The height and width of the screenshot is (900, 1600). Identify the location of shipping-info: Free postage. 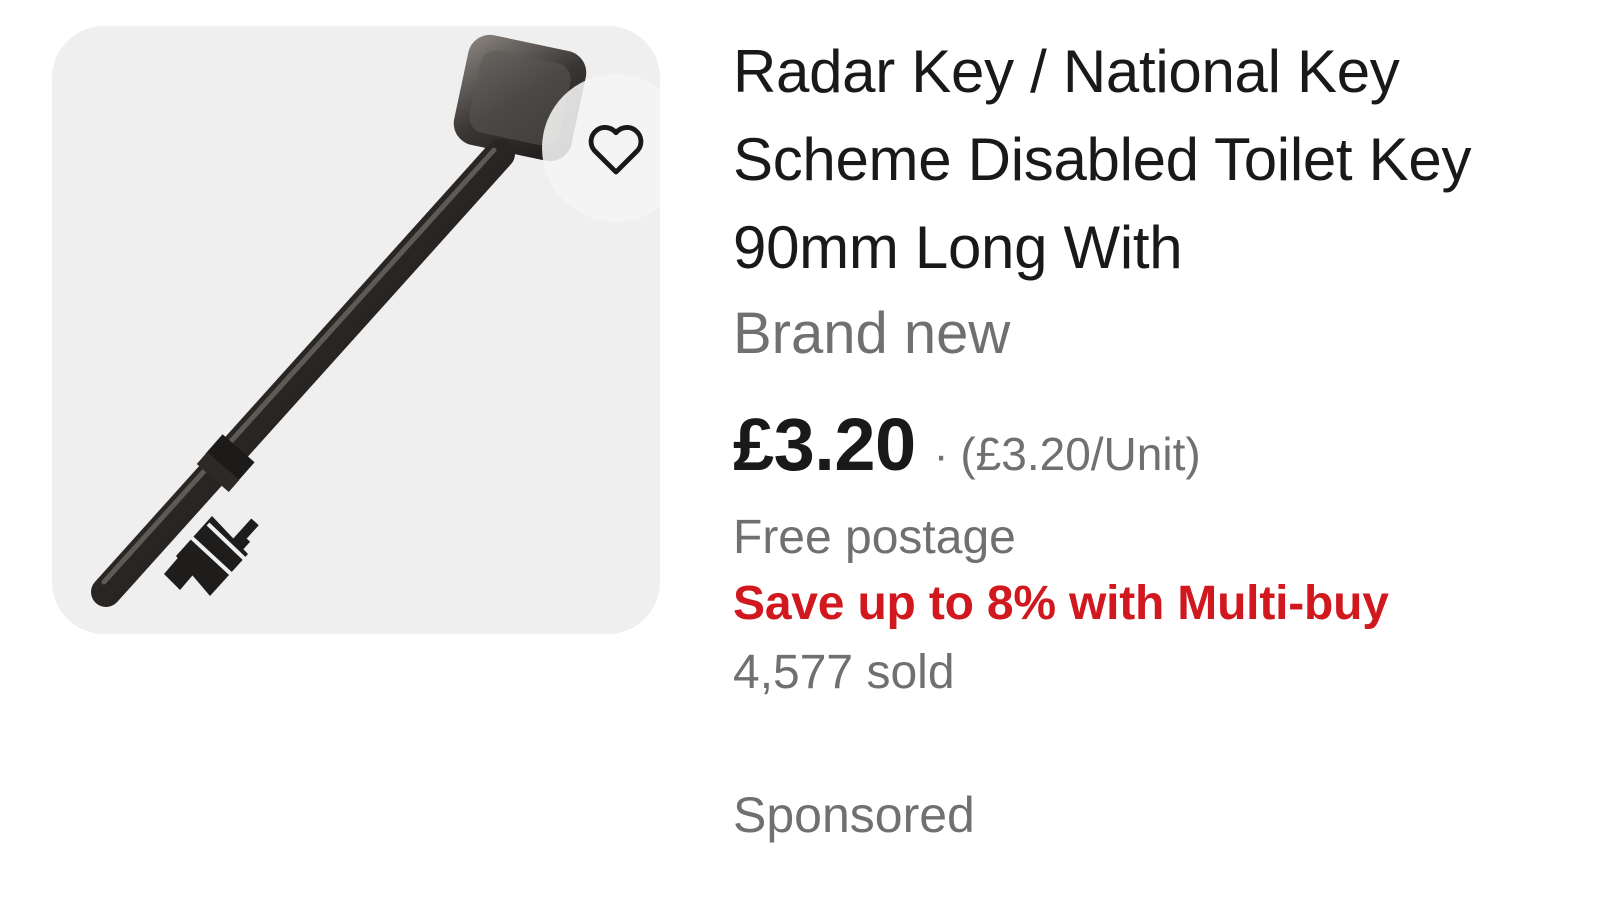
(874, 537).